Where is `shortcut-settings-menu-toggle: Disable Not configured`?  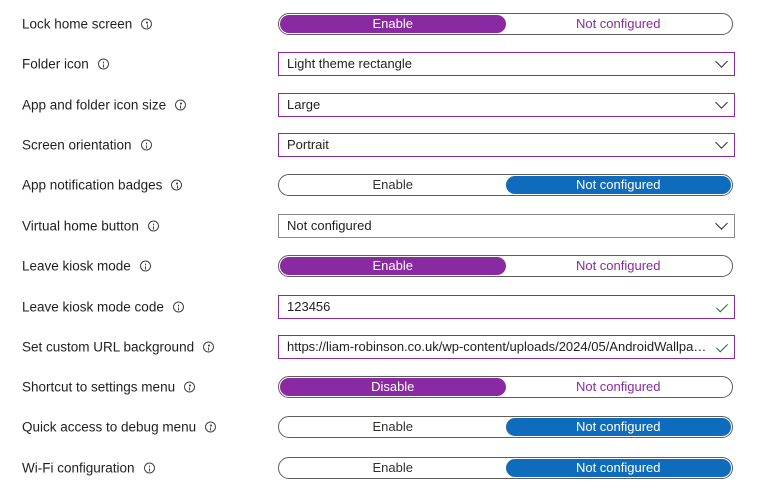 shortcut-settings-menu-toggle: Disable Not configured is located at coordinates (505, 387).